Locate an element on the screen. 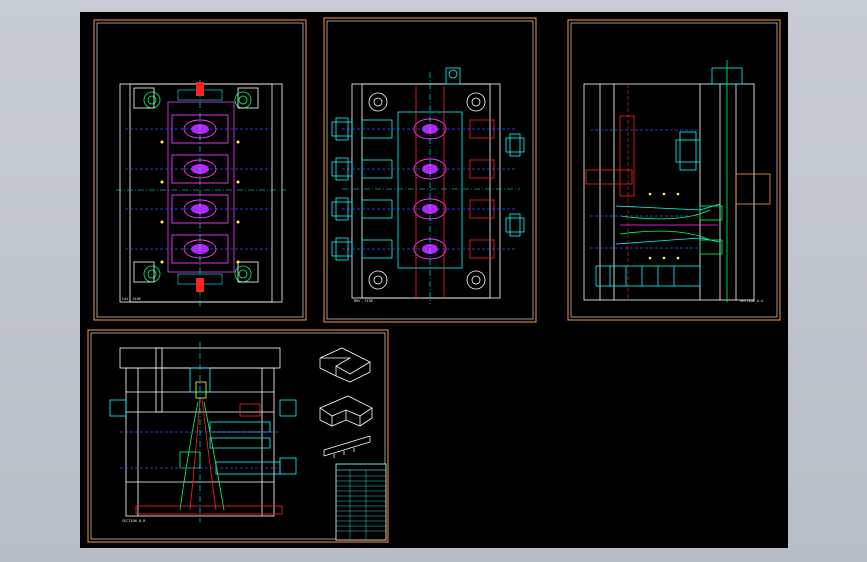  sheet-1: CAV. SIDE is located at coordinates (200, 170).